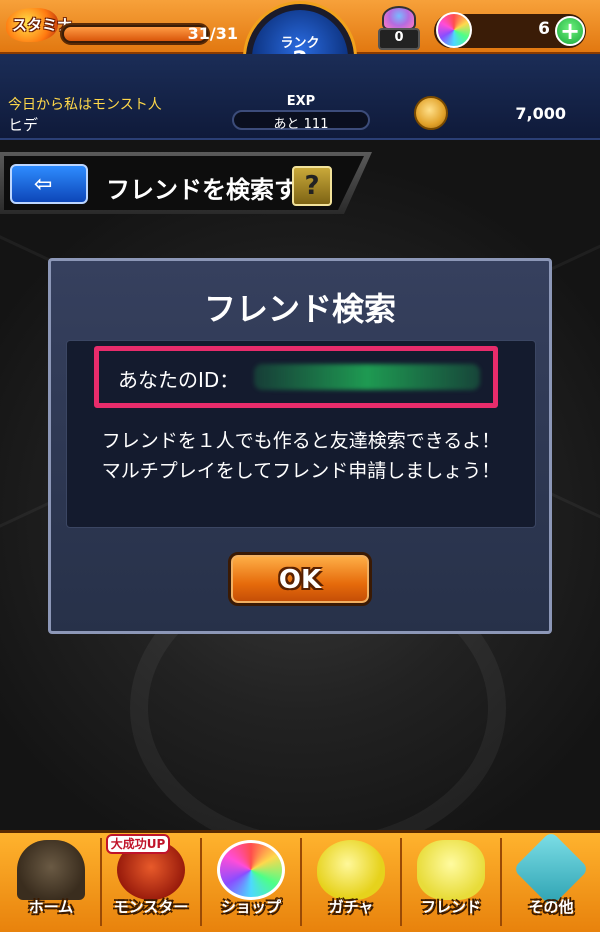 The width and height of the screenshot is (600, 932). Describe the element at coordinates (312, 186) in the screenshot. I see `help-button: ?` at that location.